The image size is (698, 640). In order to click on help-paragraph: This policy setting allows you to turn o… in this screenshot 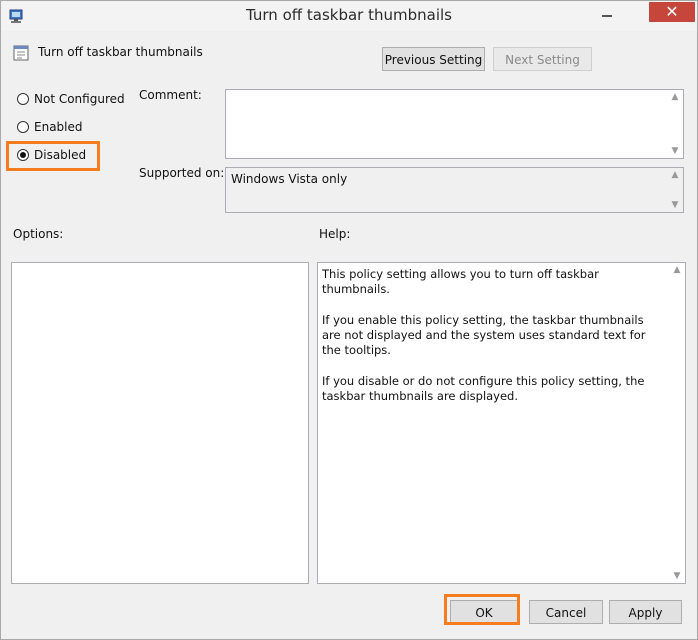, I will do `click(460, 281)`.